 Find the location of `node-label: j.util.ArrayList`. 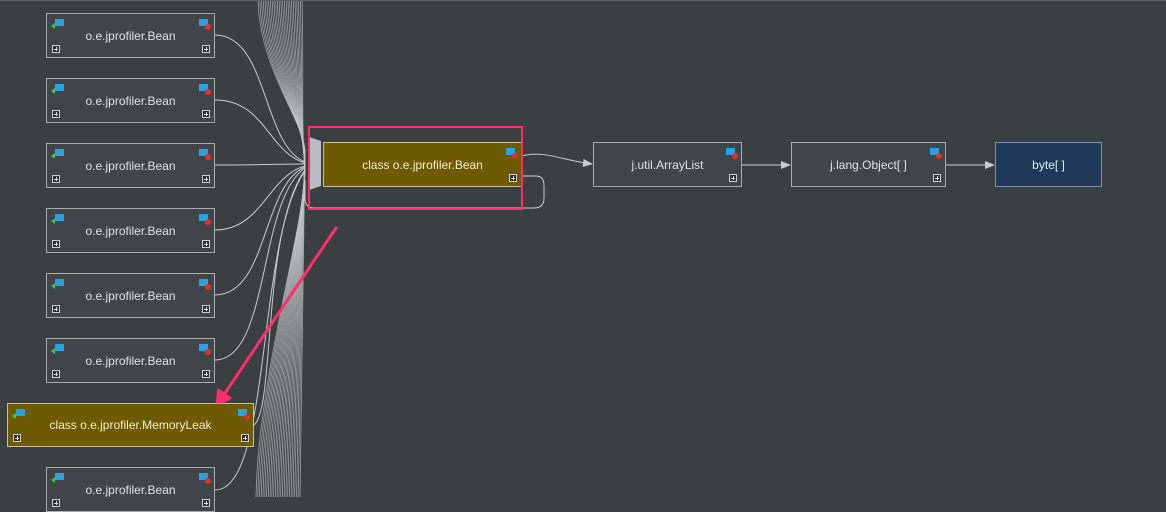

node-label: j.util.ArrayList is located at coordinates (667, 164).